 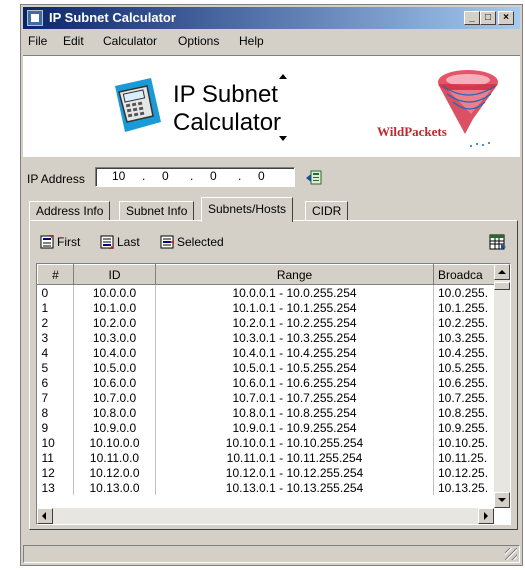 I want to click on scroll-up-button, so click(x=502, y=272).